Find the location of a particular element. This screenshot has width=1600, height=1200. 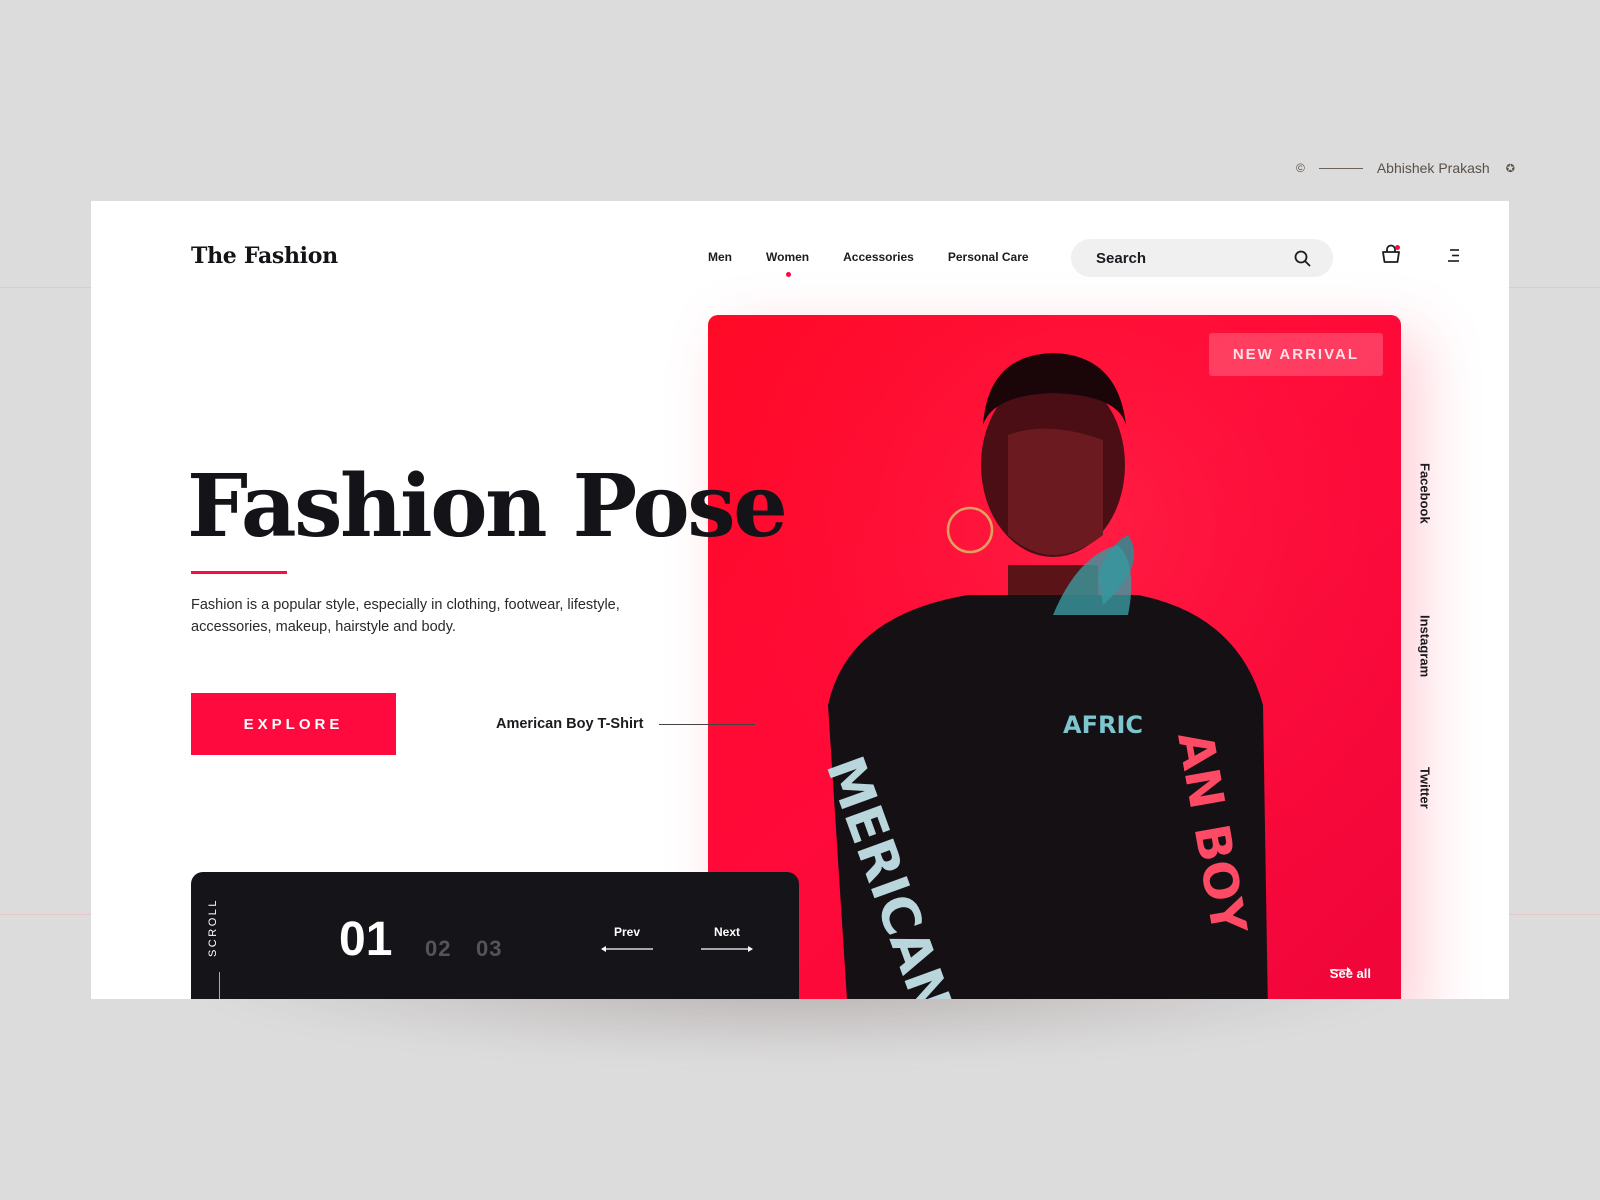

nav-item-men: Men is located at coordinates (720, 257).